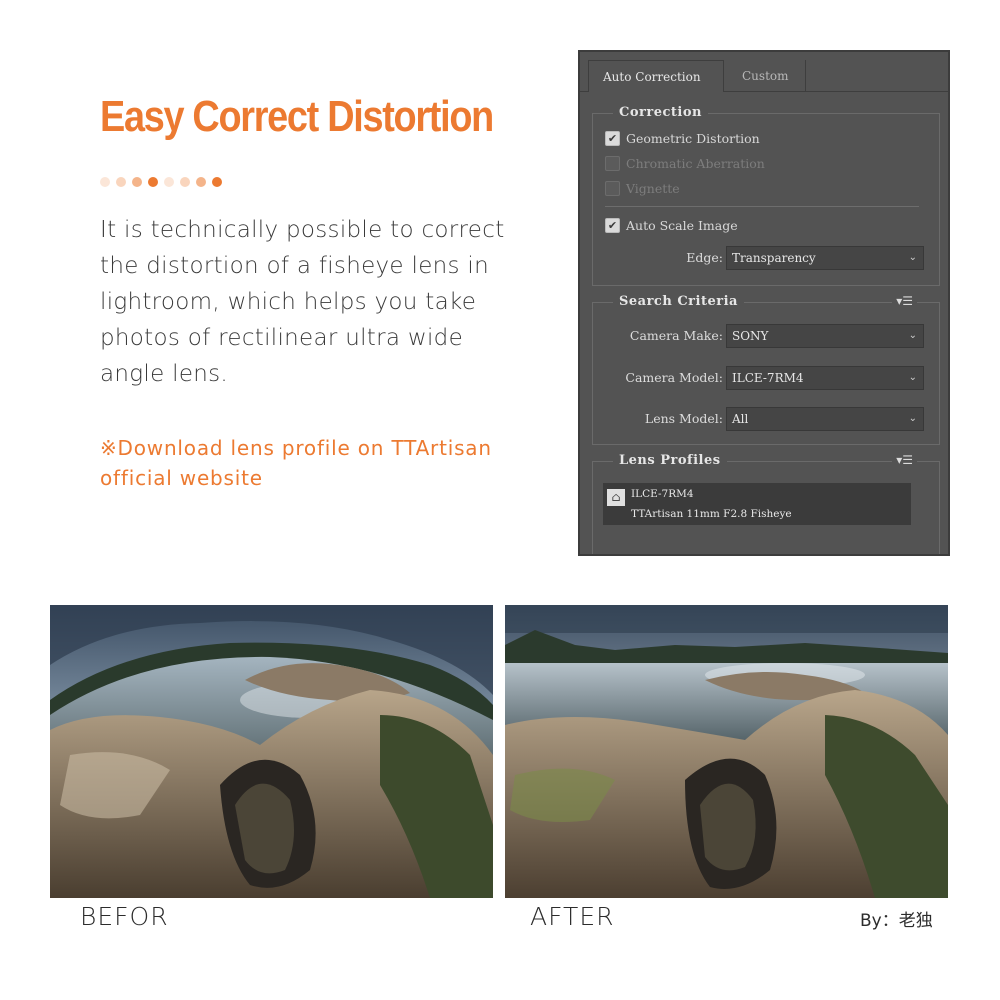 The width and height of the screenshot is (1000, 1000). What do you see at coordinates (612, 138) in the screenshot?
I see `geometric-distortion-checkbox: ✔` at bounding box center [612, 138].